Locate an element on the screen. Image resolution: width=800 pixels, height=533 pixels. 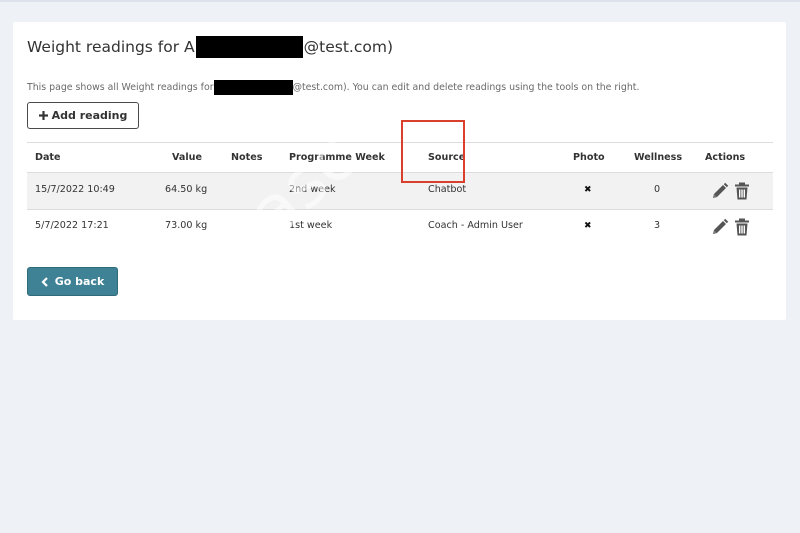
cell-programme-week: 1st week is located at coordinates (311, 225).